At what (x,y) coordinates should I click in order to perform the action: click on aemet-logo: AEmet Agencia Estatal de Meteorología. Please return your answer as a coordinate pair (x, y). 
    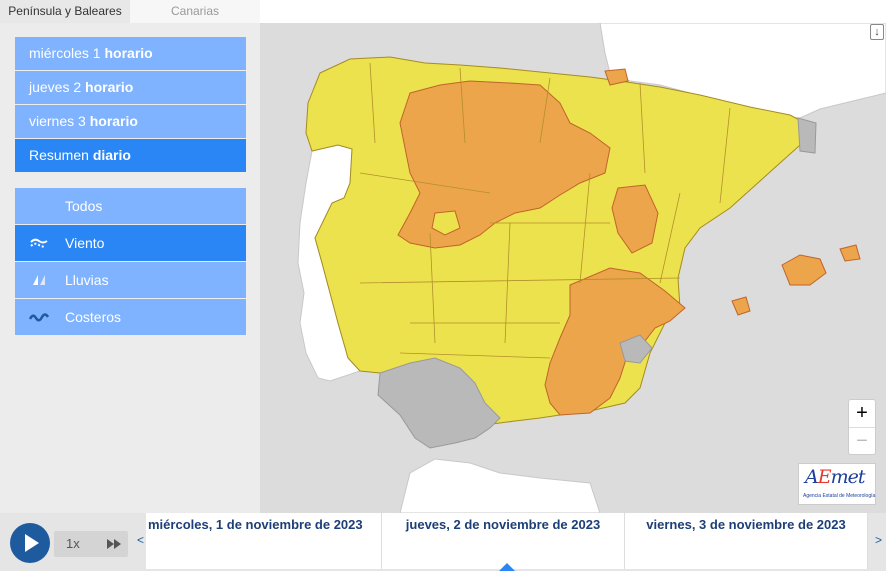
    Looking at the image, I should click on (837, 484).